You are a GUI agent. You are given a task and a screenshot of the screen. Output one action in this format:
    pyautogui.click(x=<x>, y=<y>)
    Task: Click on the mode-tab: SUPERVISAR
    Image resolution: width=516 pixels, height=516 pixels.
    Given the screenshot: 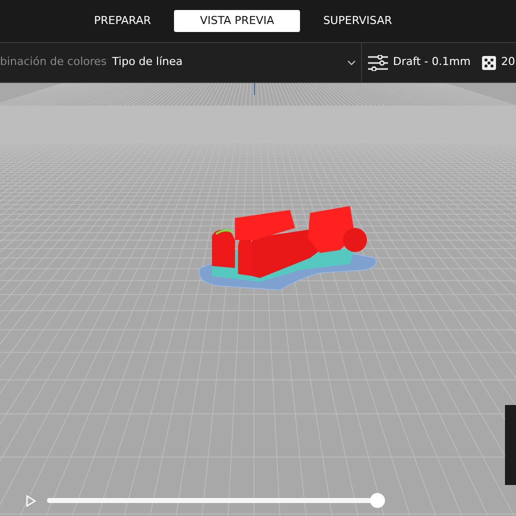 What is the action you would take?
    pyautogui.click(x=357, y=21)
    